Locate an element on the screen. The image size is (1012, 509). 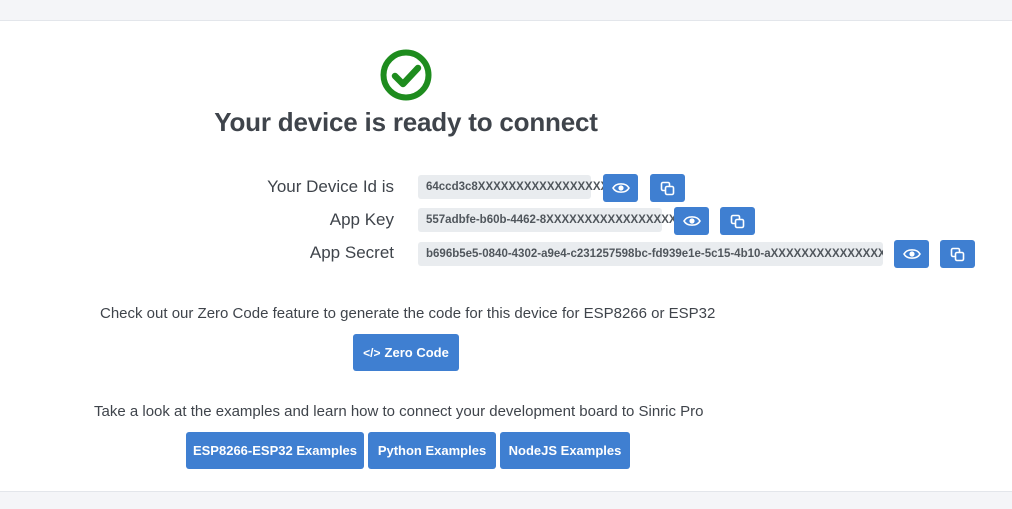
reveal-device-id-button is located at coordinates (620, 188).